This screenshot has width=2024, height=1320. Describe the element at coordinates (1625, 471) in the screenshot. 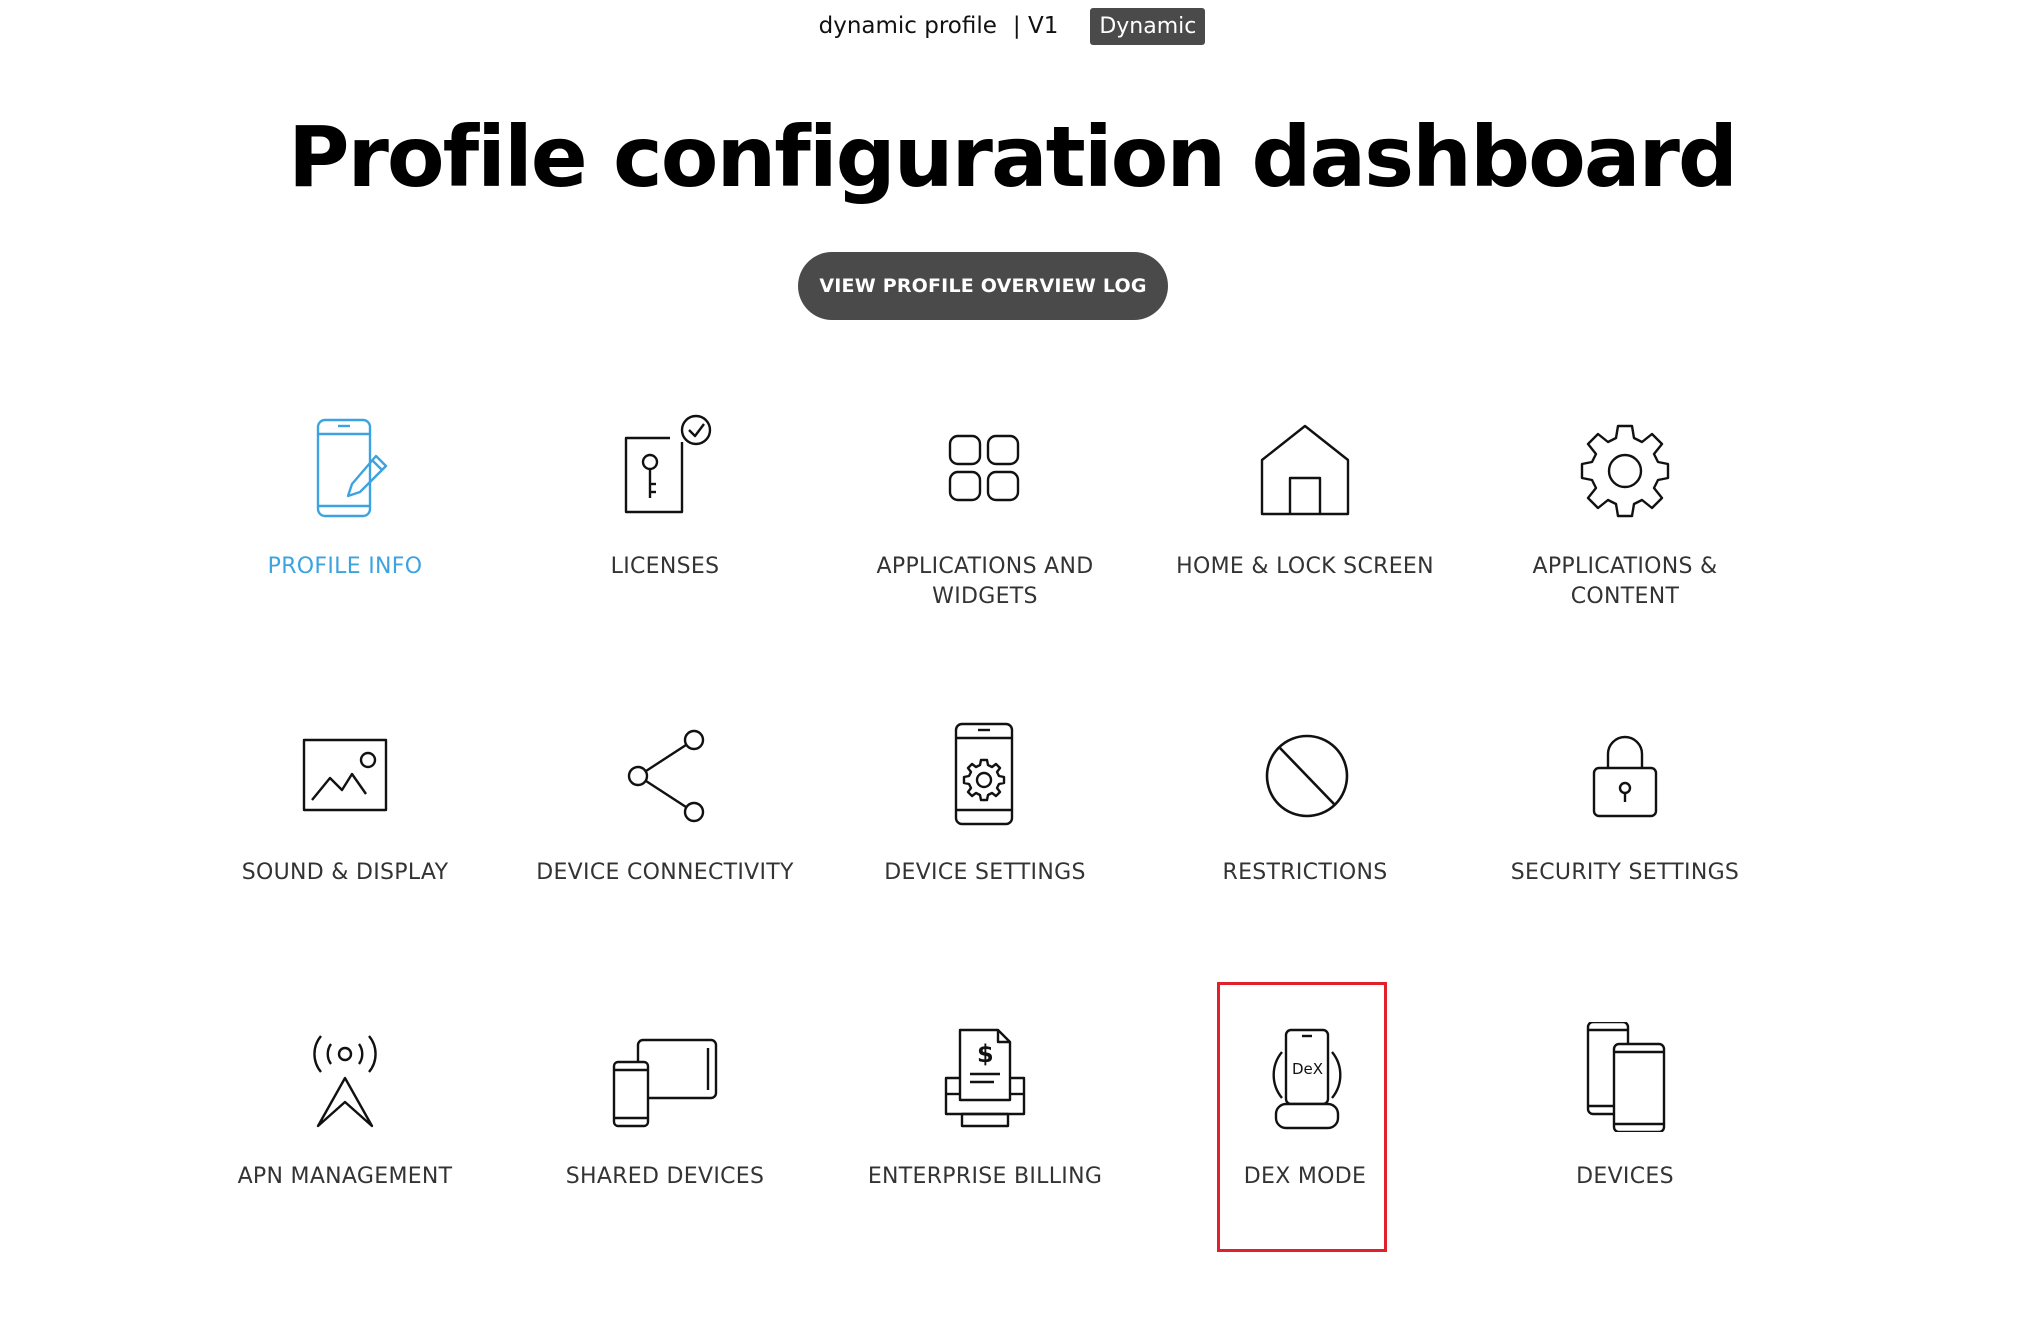

I see `gear-icon` at that location.